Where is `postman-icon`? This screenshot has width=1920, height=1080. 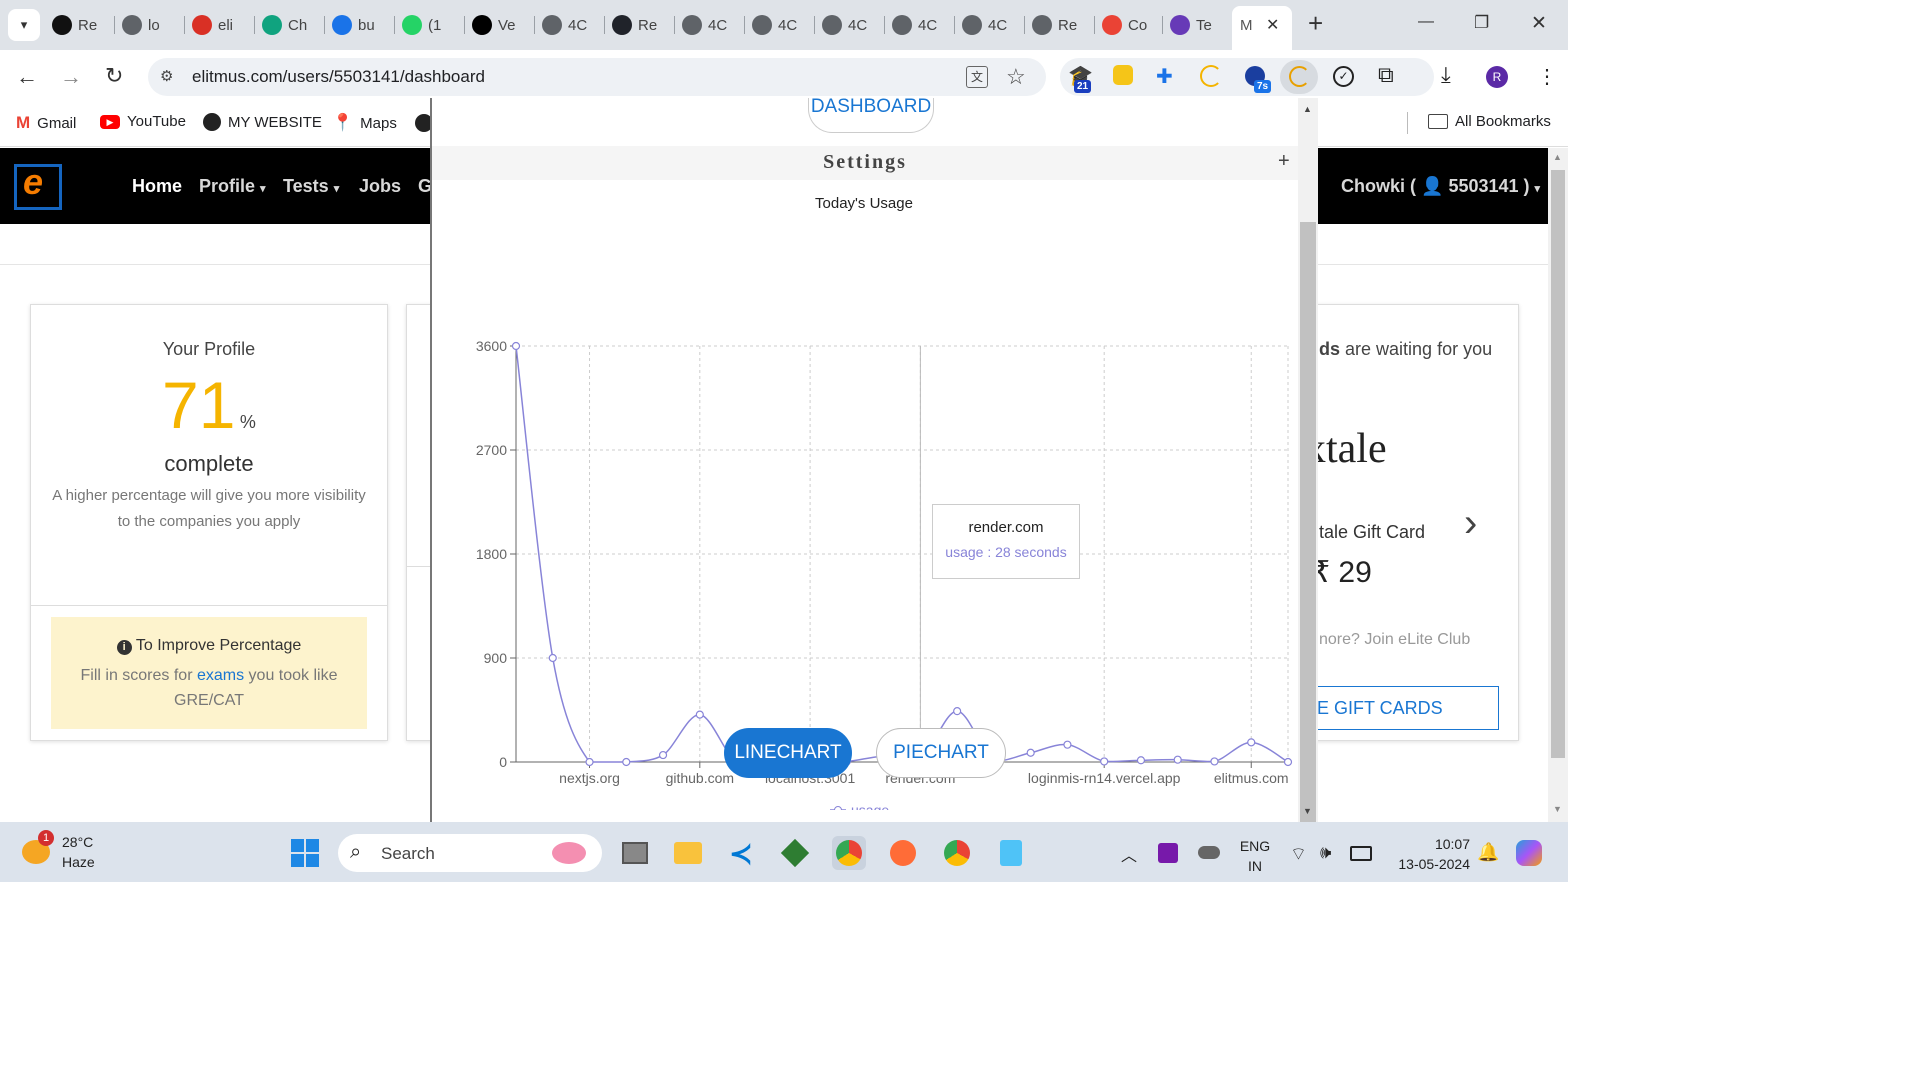
postman-icon is located at coordinates (903, 853).